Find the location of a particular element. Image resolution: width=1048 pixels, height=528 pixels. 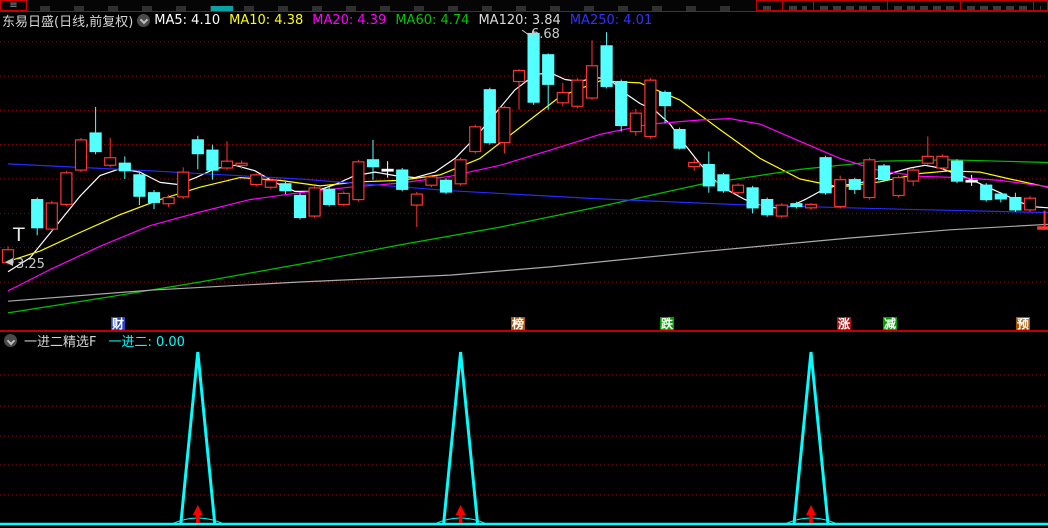

last-bar-foot is located at coordinates (1042, 228).